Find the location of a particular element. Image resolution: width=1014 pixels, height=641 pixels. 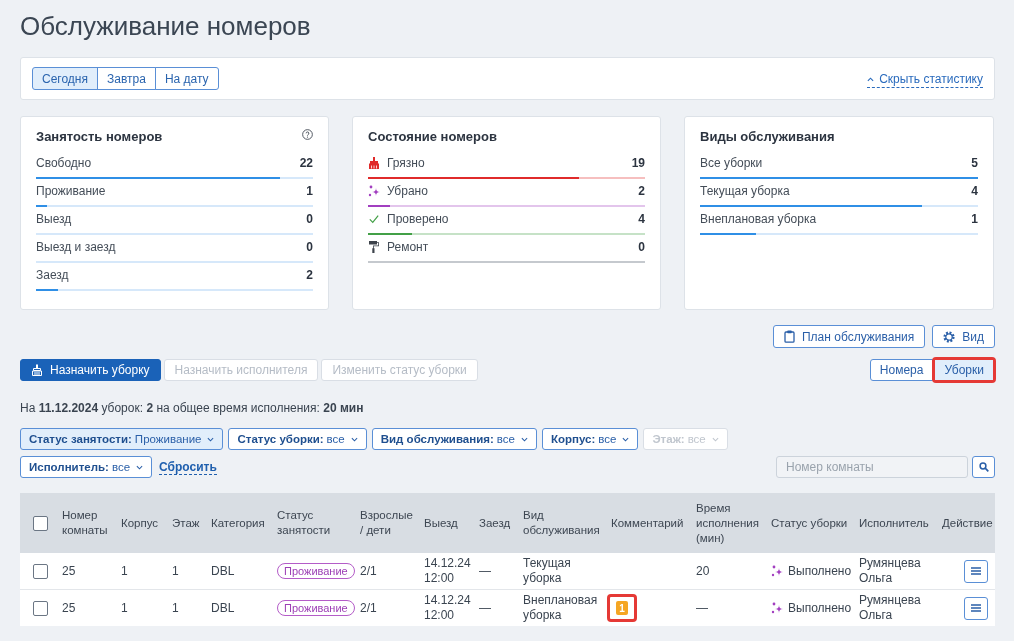

stat-label: Проживание is located at coordinates (71, 191).